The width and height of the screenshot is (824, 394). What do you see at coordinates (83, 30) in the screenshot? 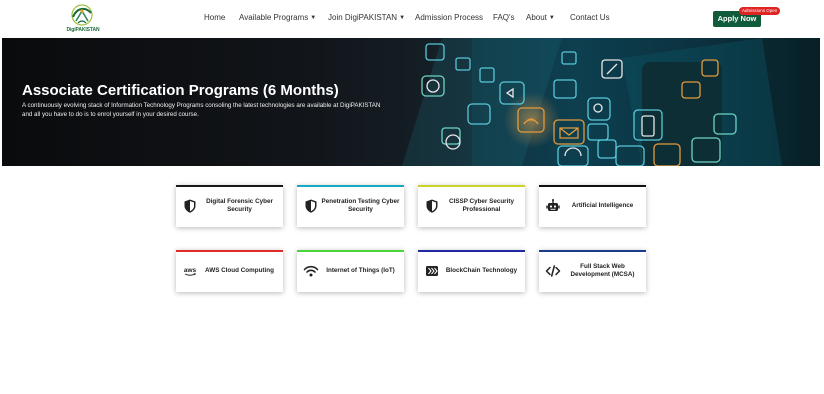
I see `logo-text: DigiPAKISTAN` at bounding box center [83, 30].